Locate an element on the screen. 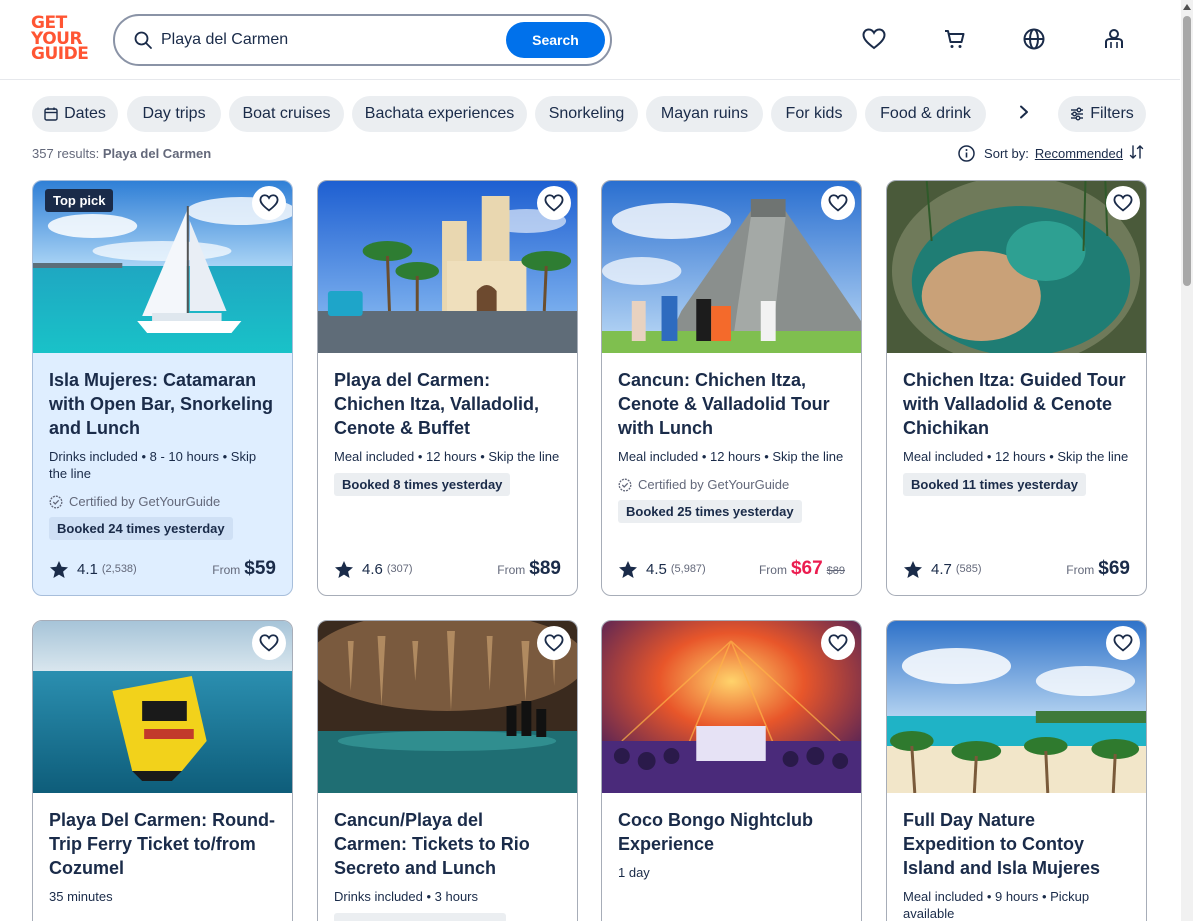 Image resolution: width=1193 pixels, height=921 pixels. original-price: $89 is located at coordinates (835, 571).